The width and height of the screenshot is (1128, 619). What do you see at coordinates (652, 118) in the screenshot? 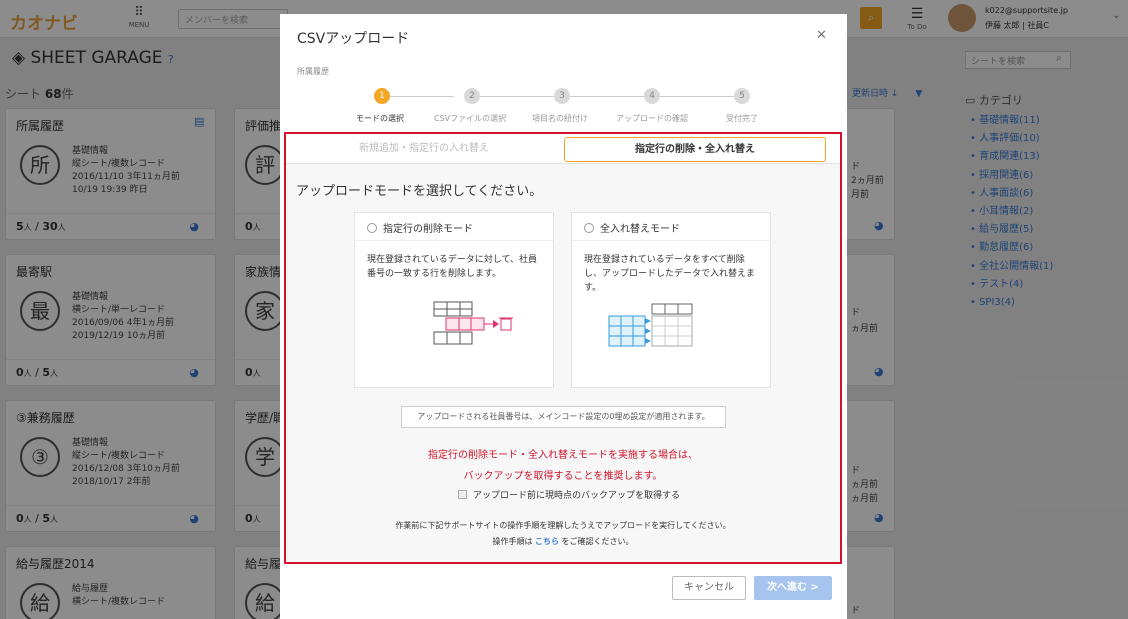
I see `step-label: アップロードの確認` at bounding box center [652, 118].